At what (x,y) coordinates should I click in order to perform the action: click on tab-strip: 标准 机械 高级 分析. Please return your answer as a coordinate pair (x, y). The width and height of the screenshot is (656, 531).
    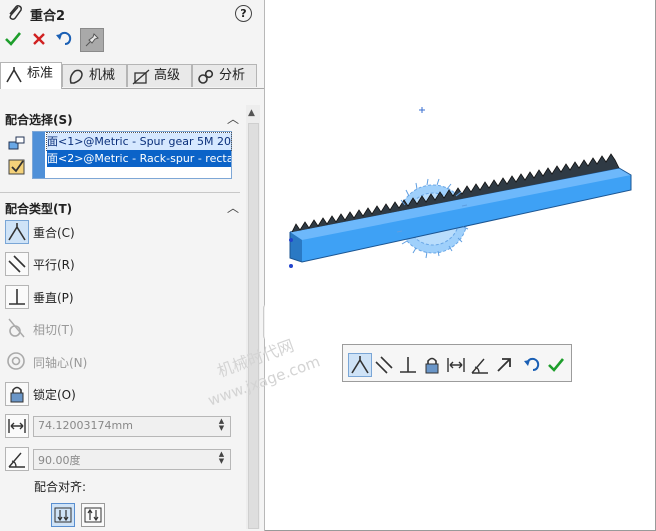
    Looking at the image, I should click on (132, 75).